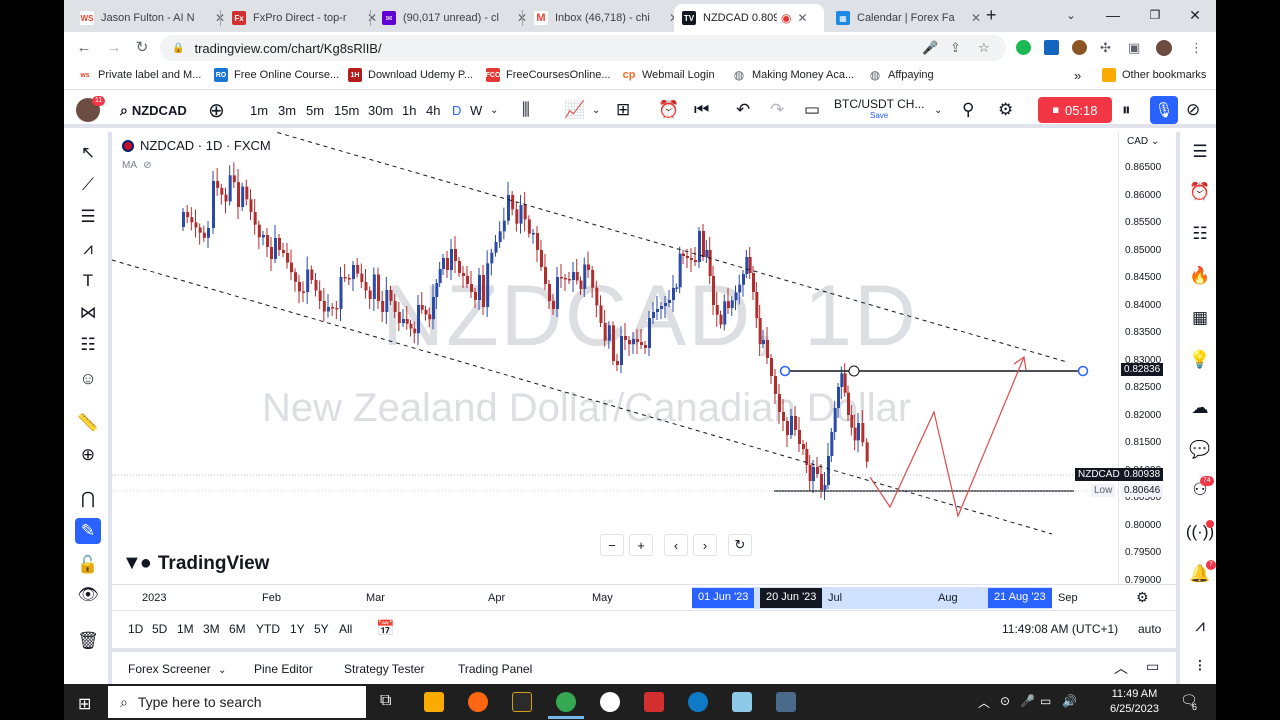  What do you see at coordinates (88, 217) in the screenshot?
I see `fib-retracement-icon: ☰` at bounding box center [88, 217].